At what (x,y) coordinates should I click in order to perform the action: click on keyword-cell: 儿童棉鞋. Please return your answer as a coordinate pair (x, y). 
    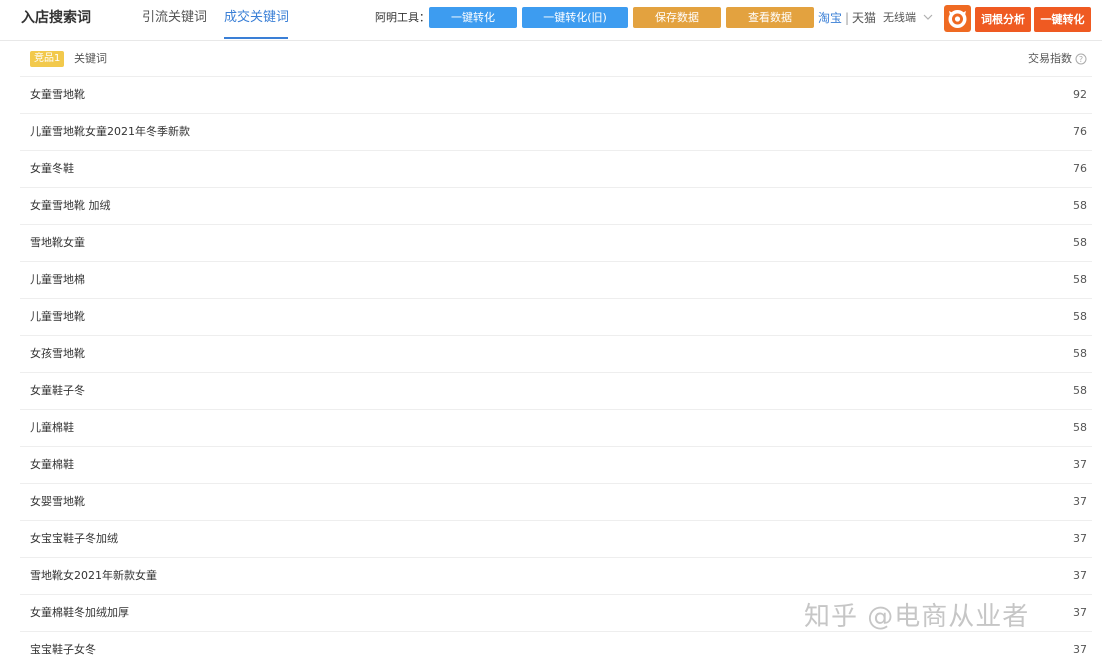
    Looking at the image, I should click on (52, 427).